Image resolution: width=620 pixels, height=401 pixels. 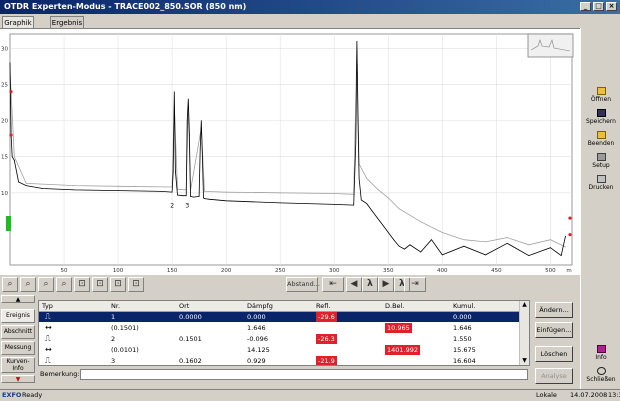 I want to click on table-row: ⎍ 1 0.0000 0.000 -29.6 0.000, so click(x=279, y=317).